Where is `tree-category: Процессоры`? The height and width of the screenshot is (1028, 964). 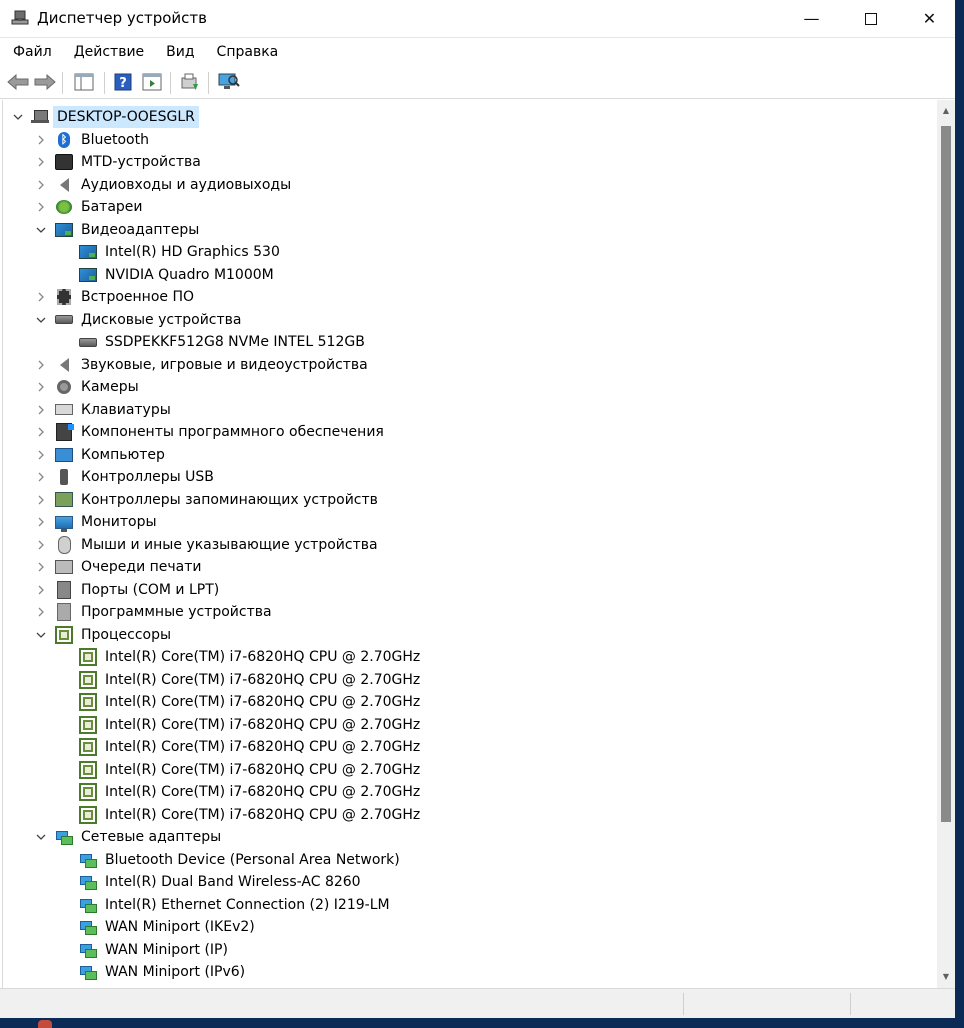
tree-category: Процессоры is located at coordinates (468, 635).